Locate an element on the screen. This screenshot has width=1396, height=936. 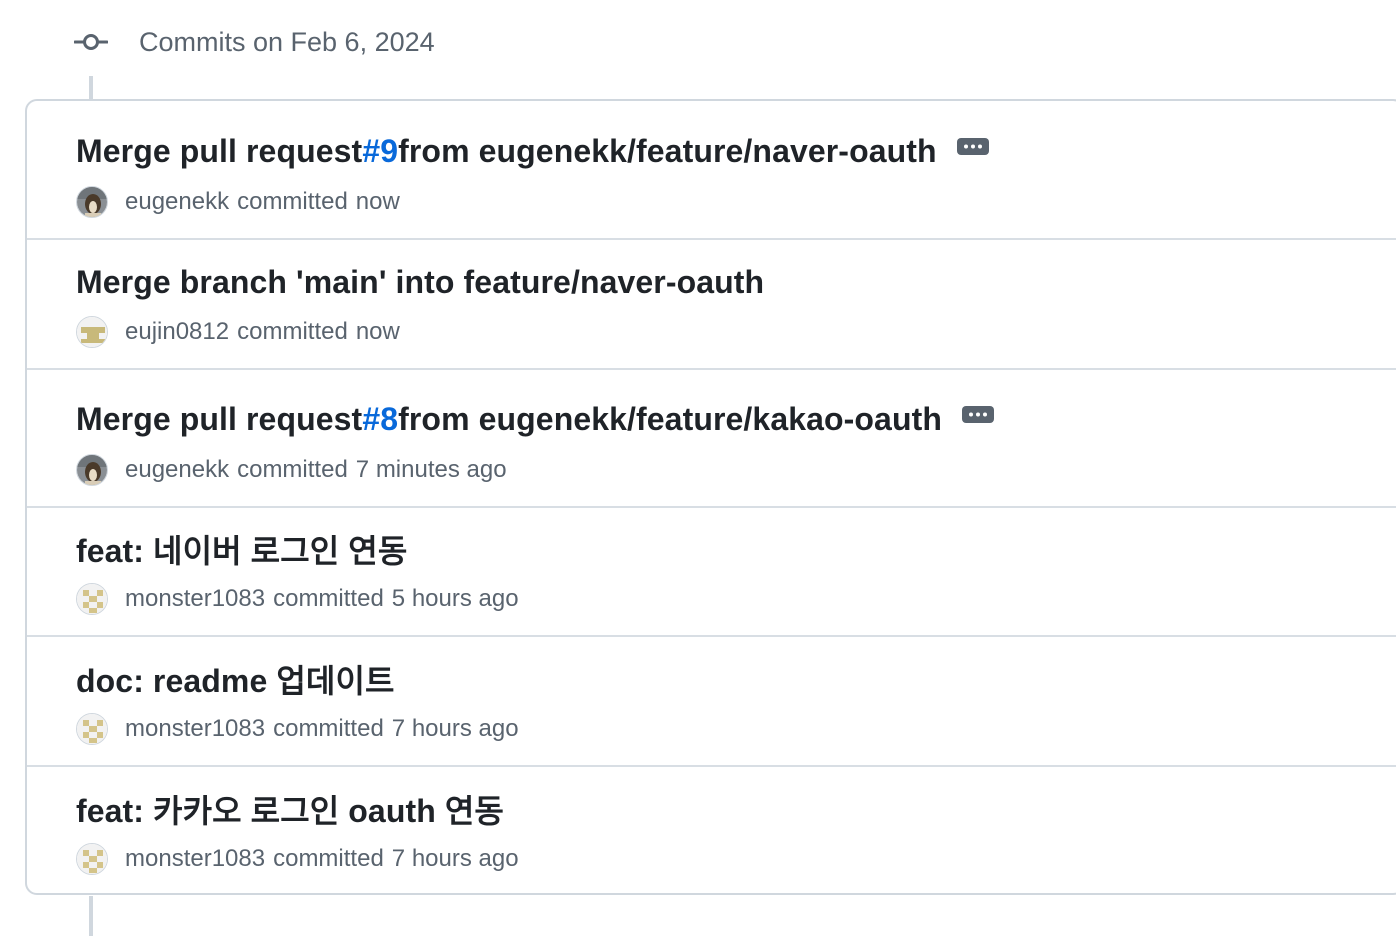
commit-title: feat: 네이버 로그인 연동 is located at coordinates (241, 549).